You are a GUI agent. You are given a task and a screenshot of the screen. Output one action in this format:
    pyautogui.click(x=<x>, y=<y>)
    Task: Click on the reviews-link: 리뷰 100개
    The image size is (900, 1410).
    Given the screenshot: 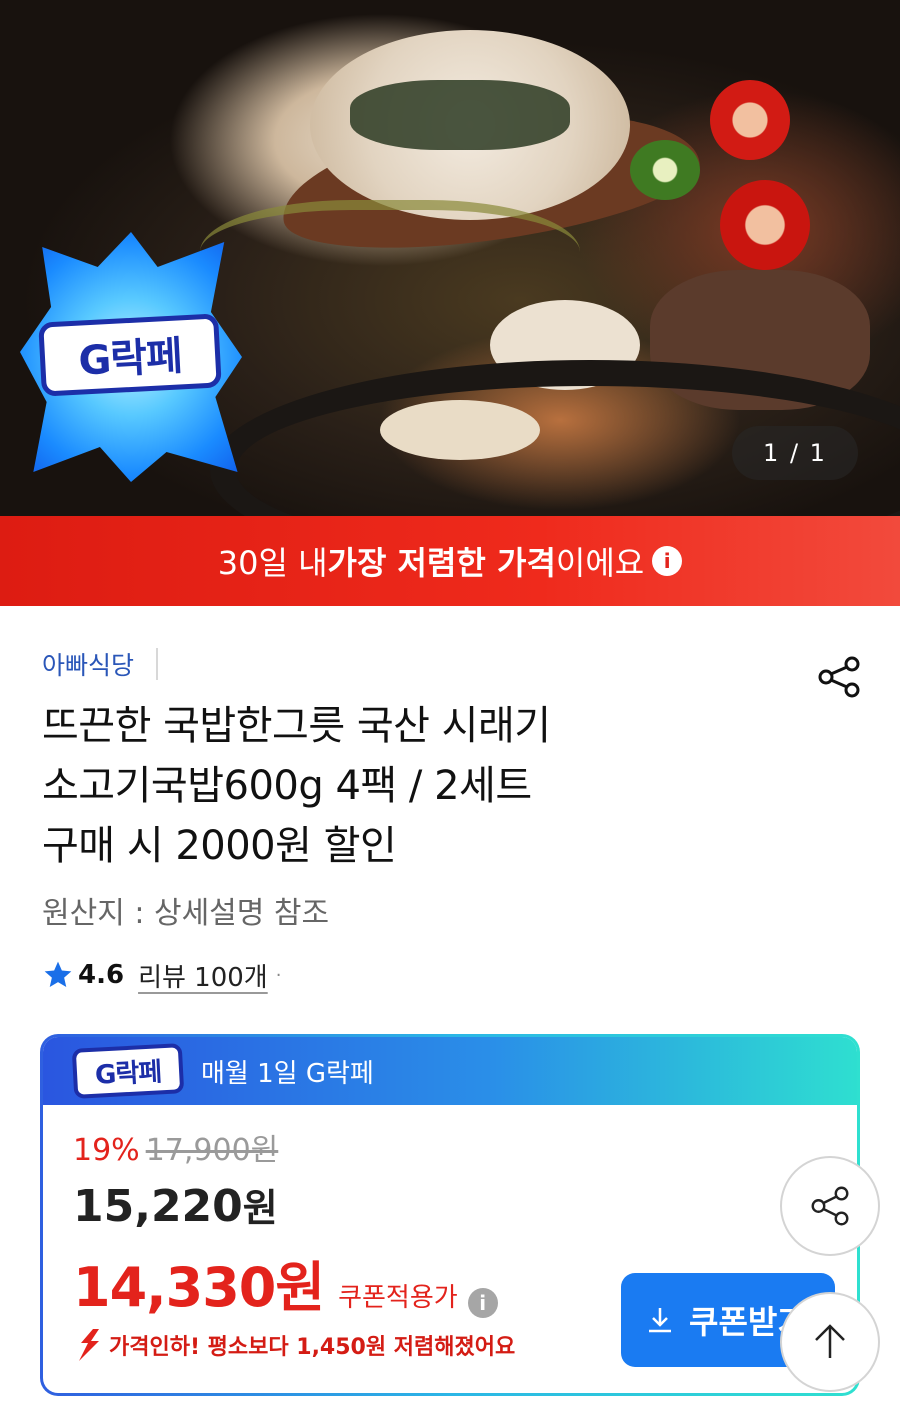 What is the action you would take?
    pyautogui.click(x=203, y=975)
    